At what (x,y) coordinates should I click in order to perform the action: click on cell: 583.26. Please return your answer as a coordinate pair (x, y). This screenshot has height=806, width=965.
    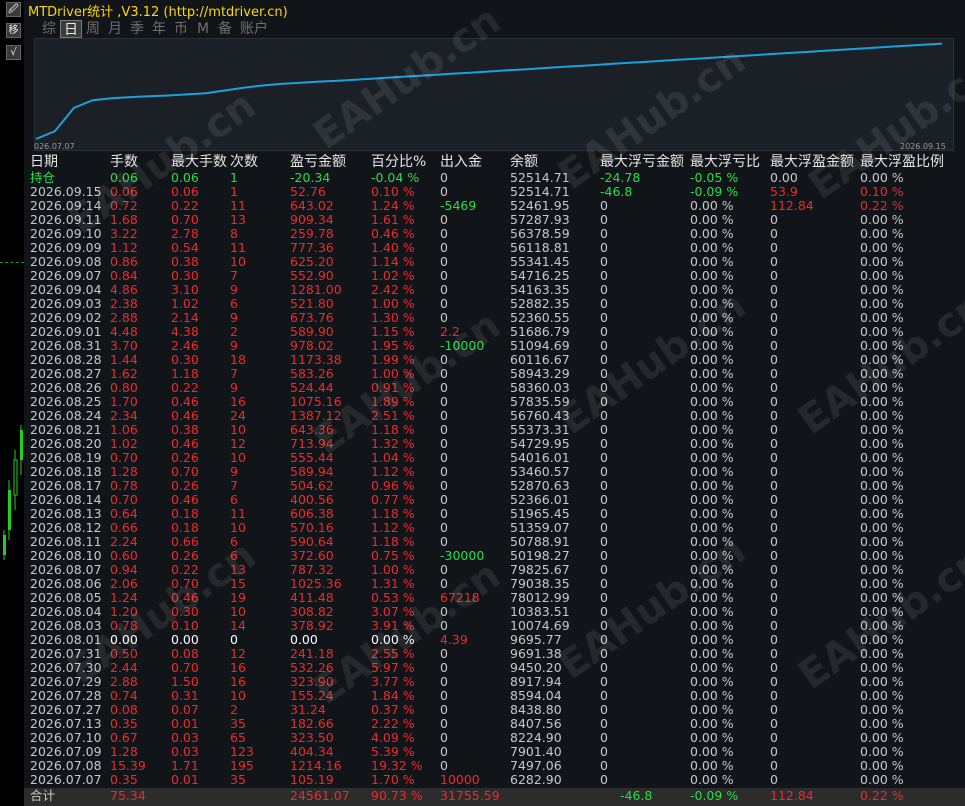
    Looking at the image, I should click on (312, 373).